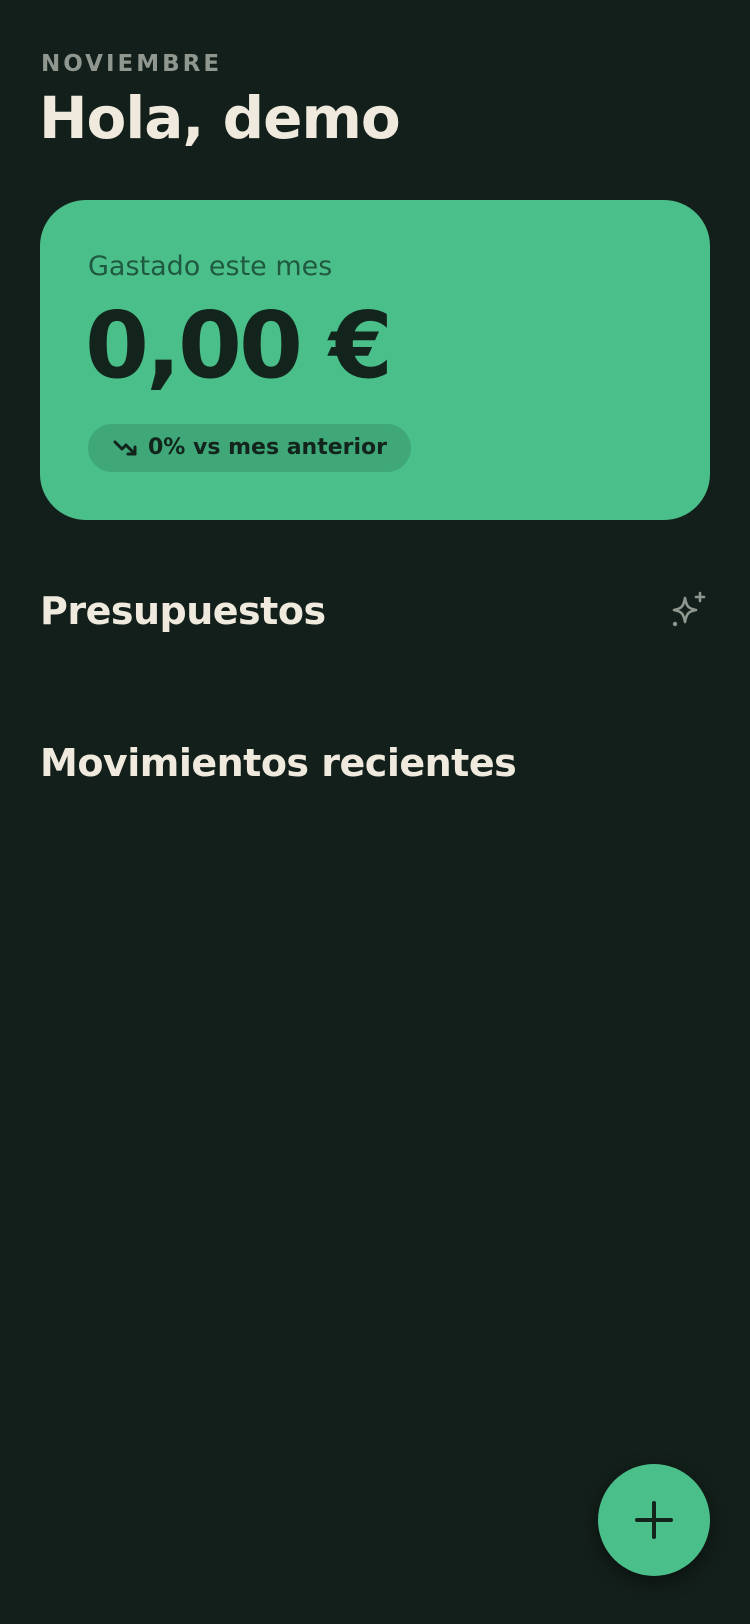 The image size is (750, 1624). What do you see at coordinates (125, 448) in the screenshot?
I see `trending-down-icon` at bounding box center [125, 448].